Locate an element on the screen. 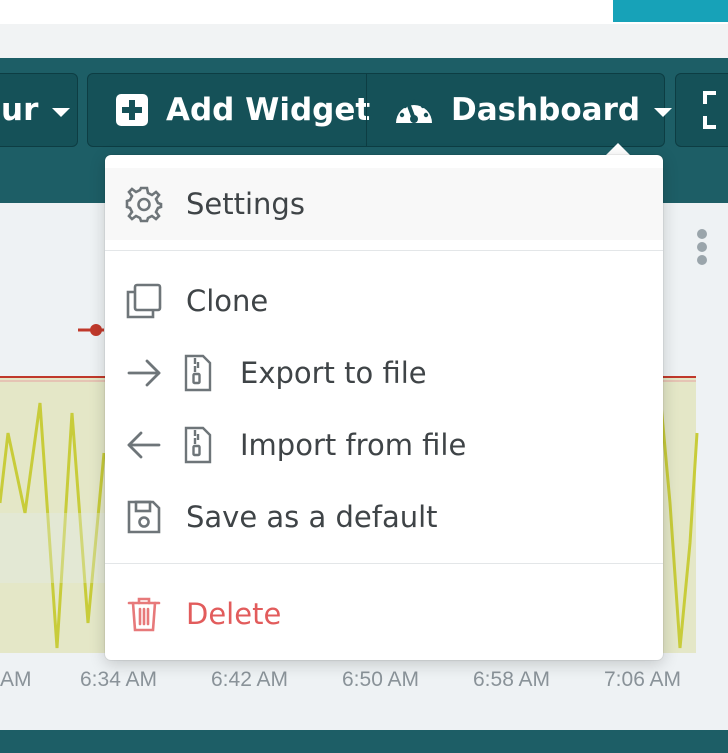 Image resolution: width=728 pixels, height=753 pixels. gear-icon is located at coordinates (144, 204).